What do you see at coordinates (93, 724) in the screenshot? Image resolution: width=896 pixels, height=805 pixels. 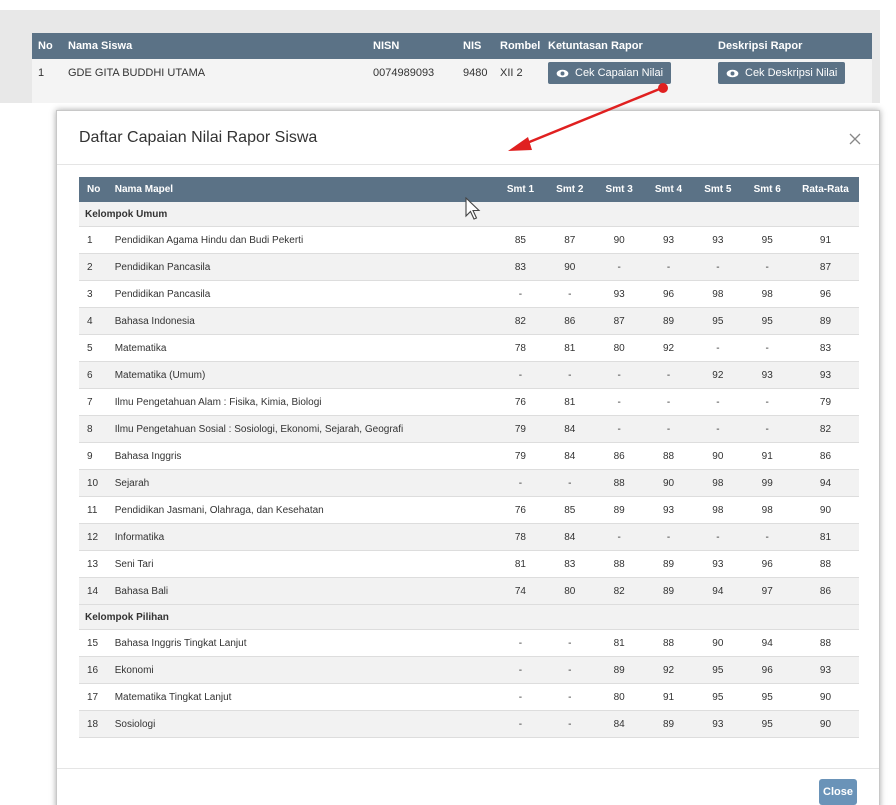 I see `row-no: 18` at bounding box center [93, 724].